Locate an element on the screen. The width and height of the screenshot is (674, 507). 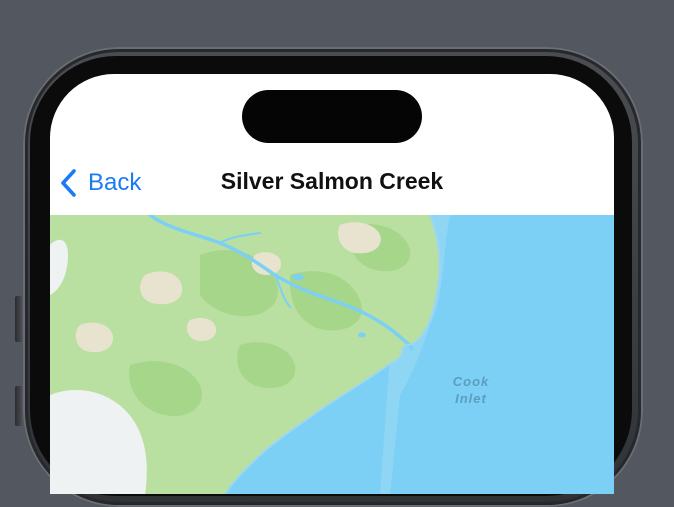
page-title: Silver Salmon Creek is located at coordinates (332, 181).